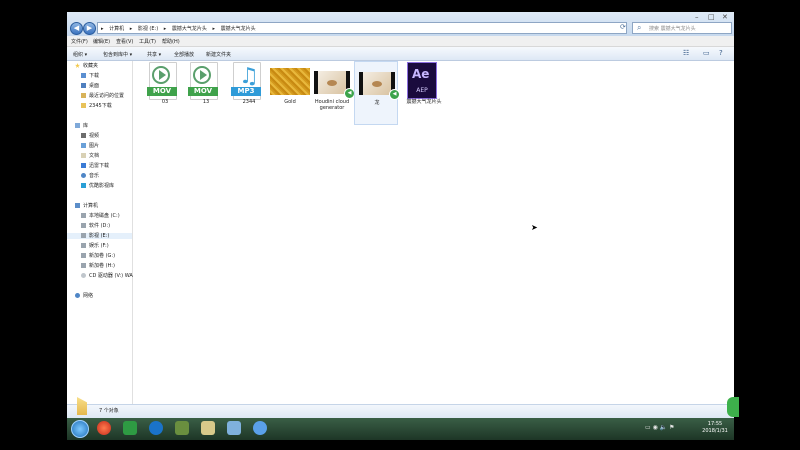 This screenshot has width=800, height=450. Describe the element at coordinates (182, 428) in the screenshot. I see `app-game-icon` at that location.